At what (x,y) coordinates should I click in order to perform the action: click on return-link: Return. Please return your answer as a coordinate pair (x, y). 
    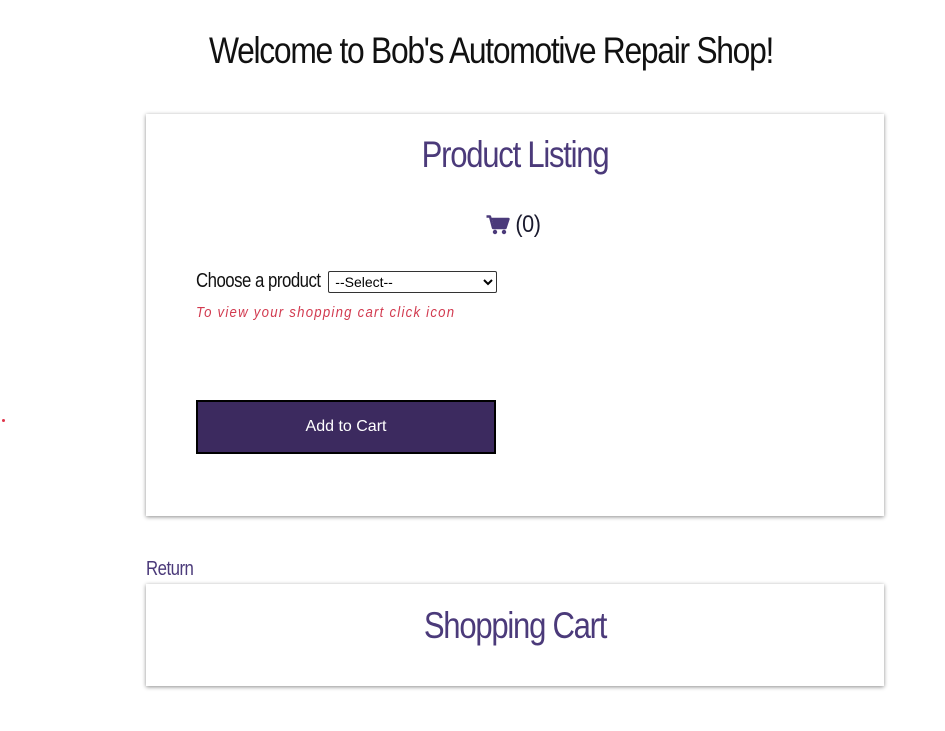
    Looking at the image, I should click on (170, 569).